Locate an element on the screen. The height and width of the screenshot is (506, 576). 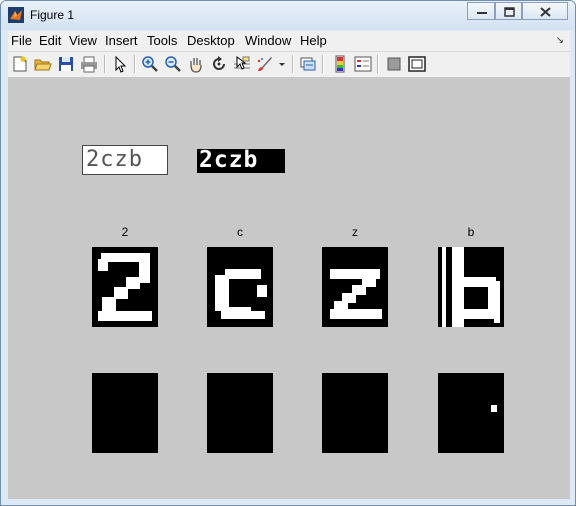
close-button is located at coordinates (545, 11).